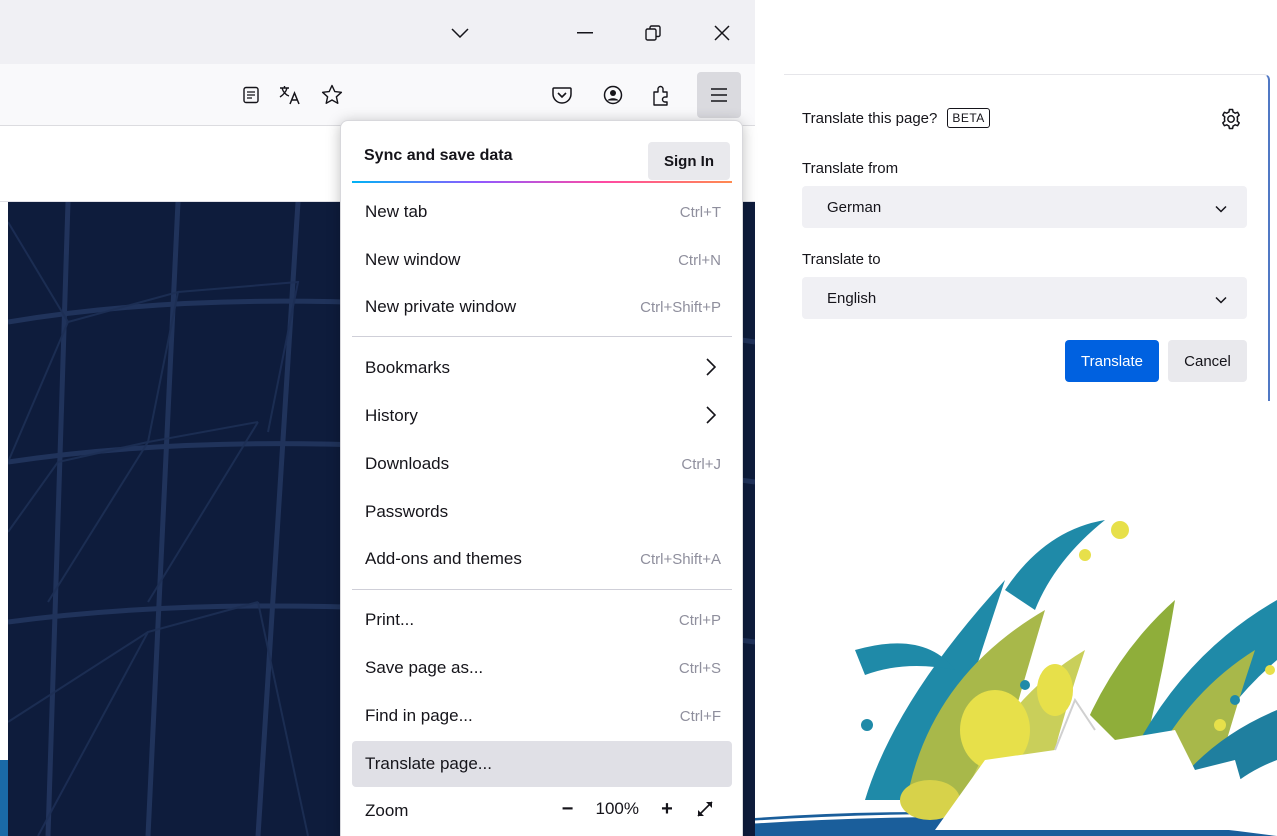 This screenshot has height=836, width=1277. I want to click on translate-panel-header: Translate this page? BETA, so click(896, 118).